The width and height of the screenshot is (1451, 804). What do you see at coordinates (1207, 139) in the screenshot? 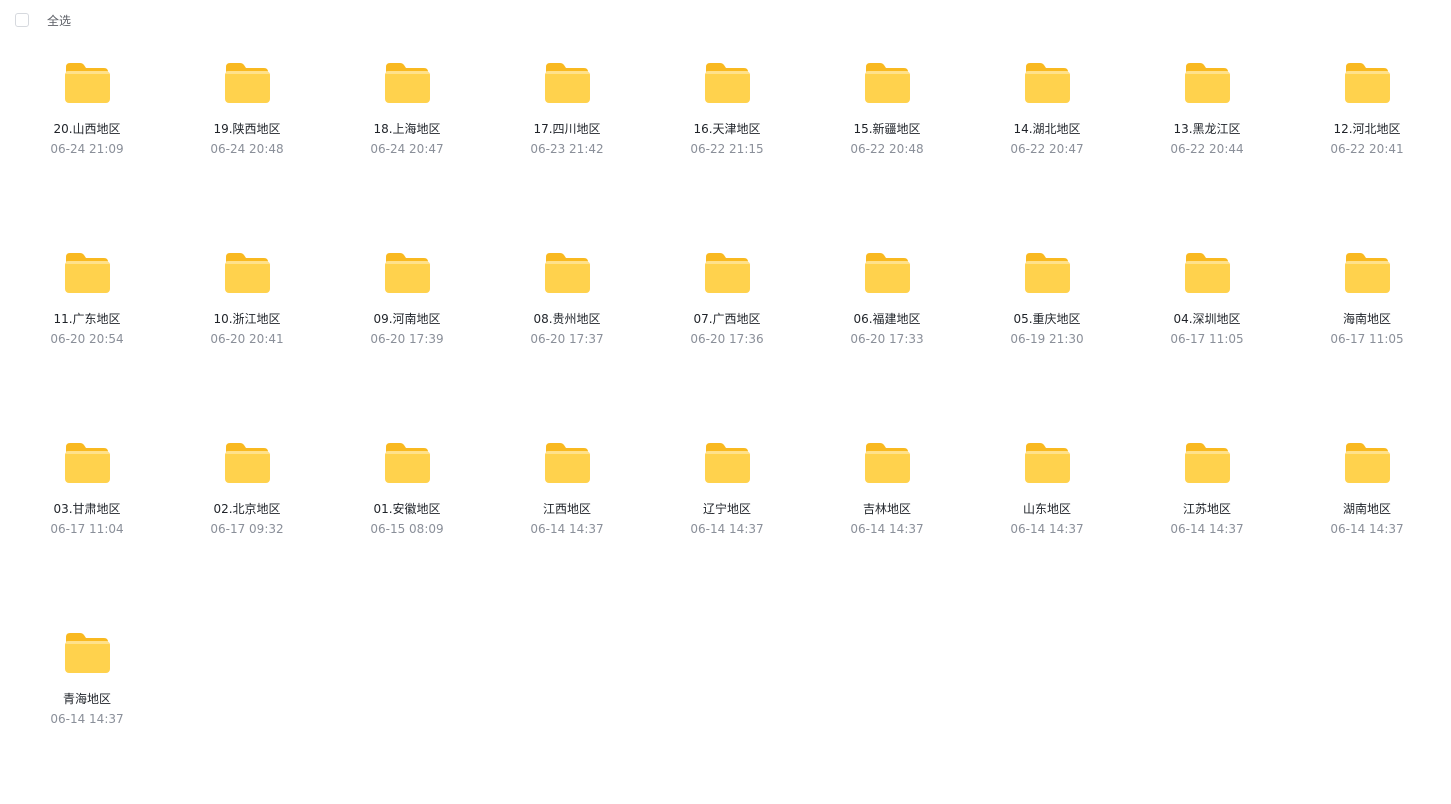
I see `folder-item: 13.黑龙江区 06-22 20:44` at bounding box center [1207, 139].